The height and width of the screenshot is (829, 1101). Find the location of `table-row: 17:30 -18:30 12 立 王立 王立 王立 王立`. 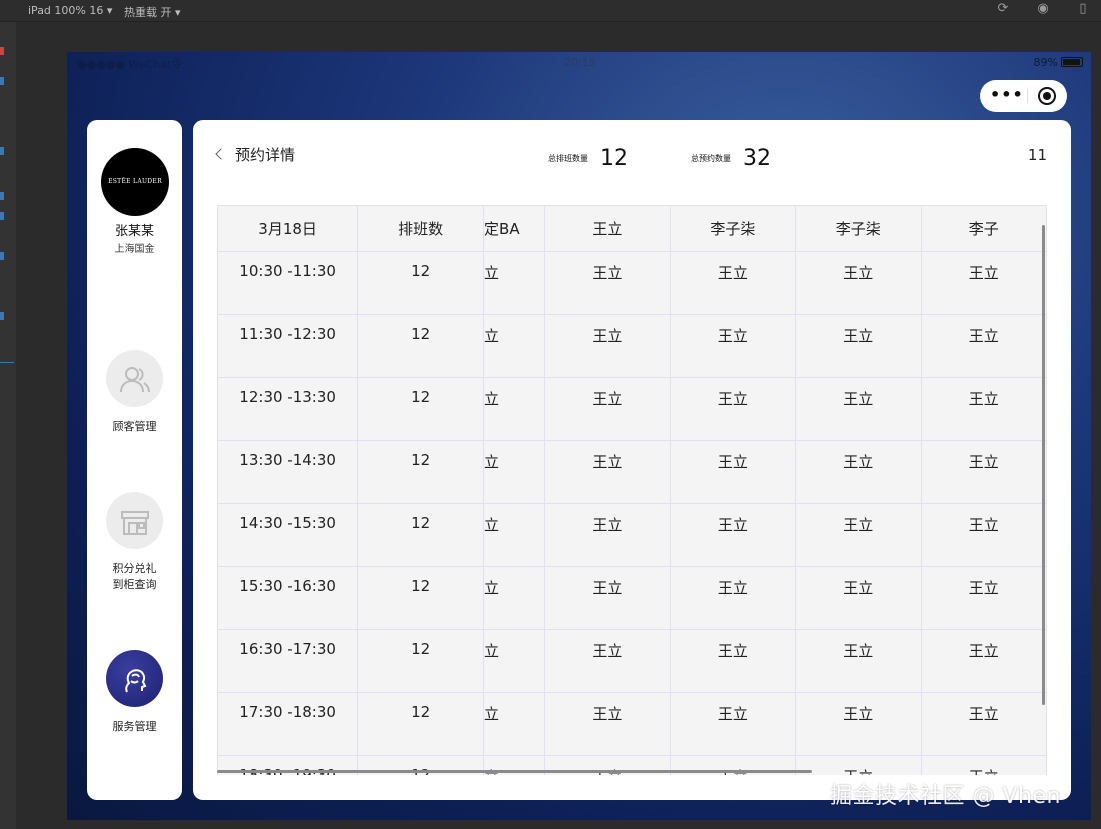

table-row: 17:30 -18:30 12 立 王立 王立 王立 王立 is located at coordinates (632, 724).